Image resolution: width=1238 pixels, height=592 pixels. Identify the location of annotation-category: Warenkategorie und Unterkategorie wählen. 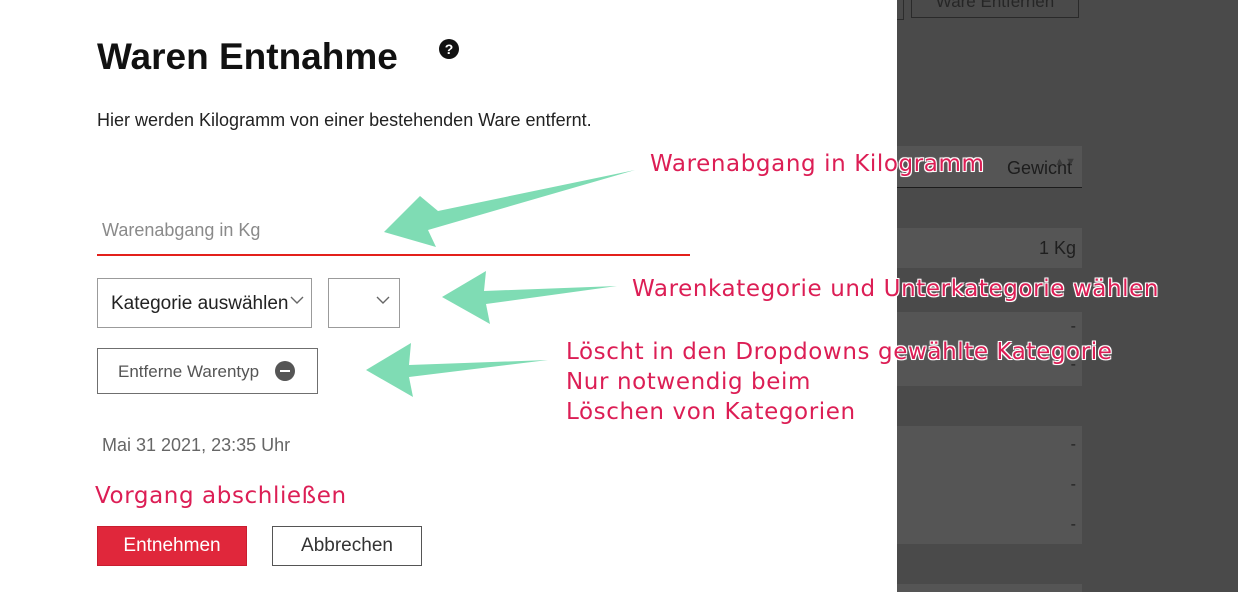
(896, 289).